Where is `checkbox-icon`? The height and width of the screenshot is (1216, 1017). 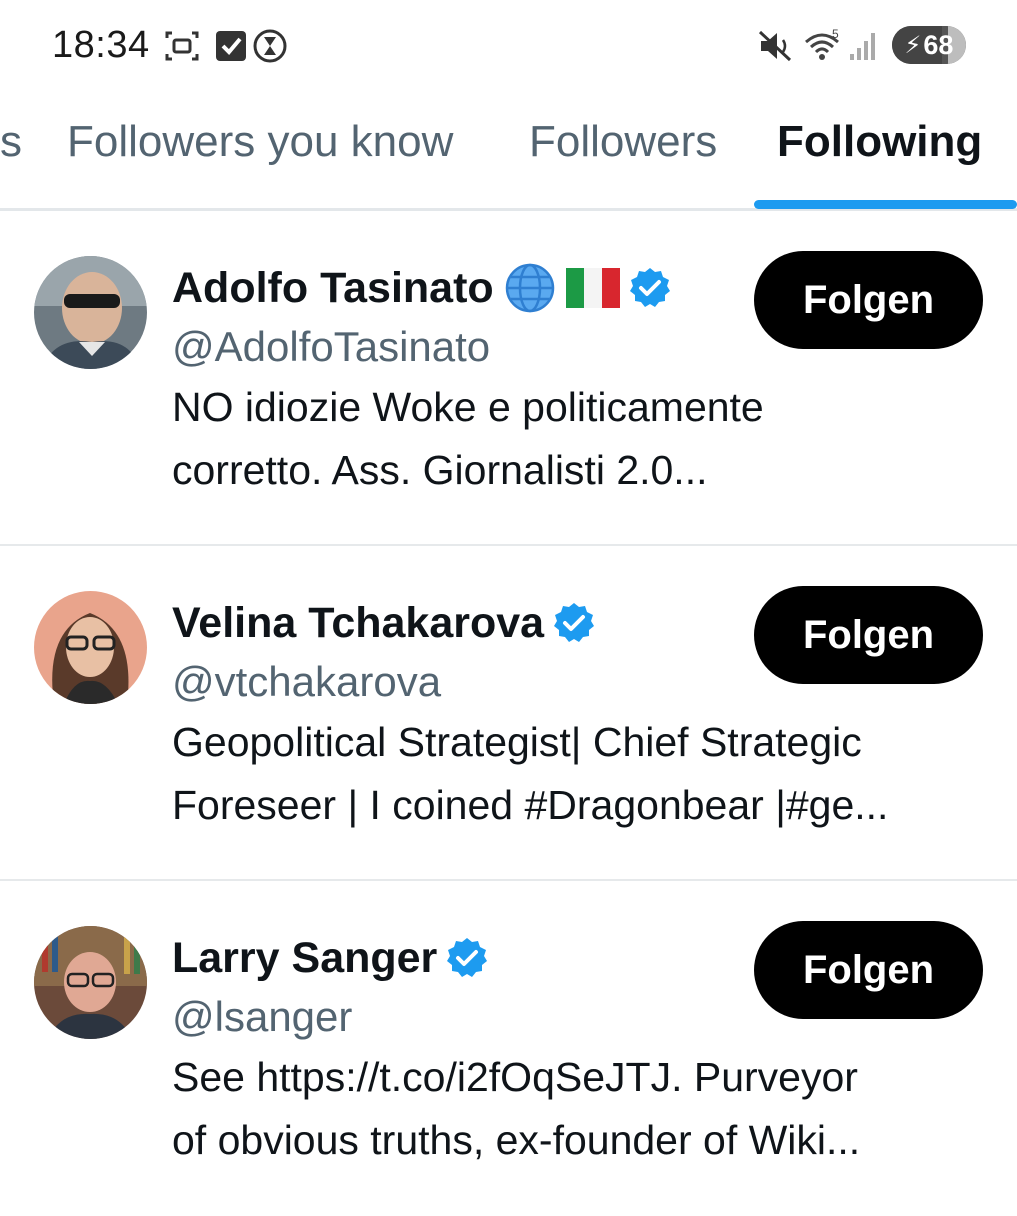 checkbox-icon is located at coordinates (231, 48).